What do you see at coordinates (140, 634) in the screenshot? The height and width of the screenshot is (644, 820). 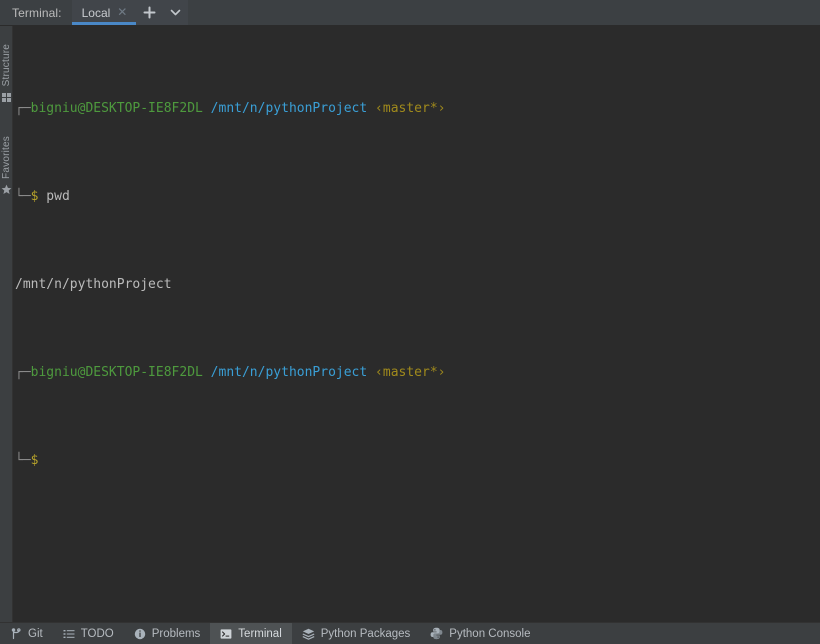 I see `info-circle-icon` at bounding box center [140, 634].